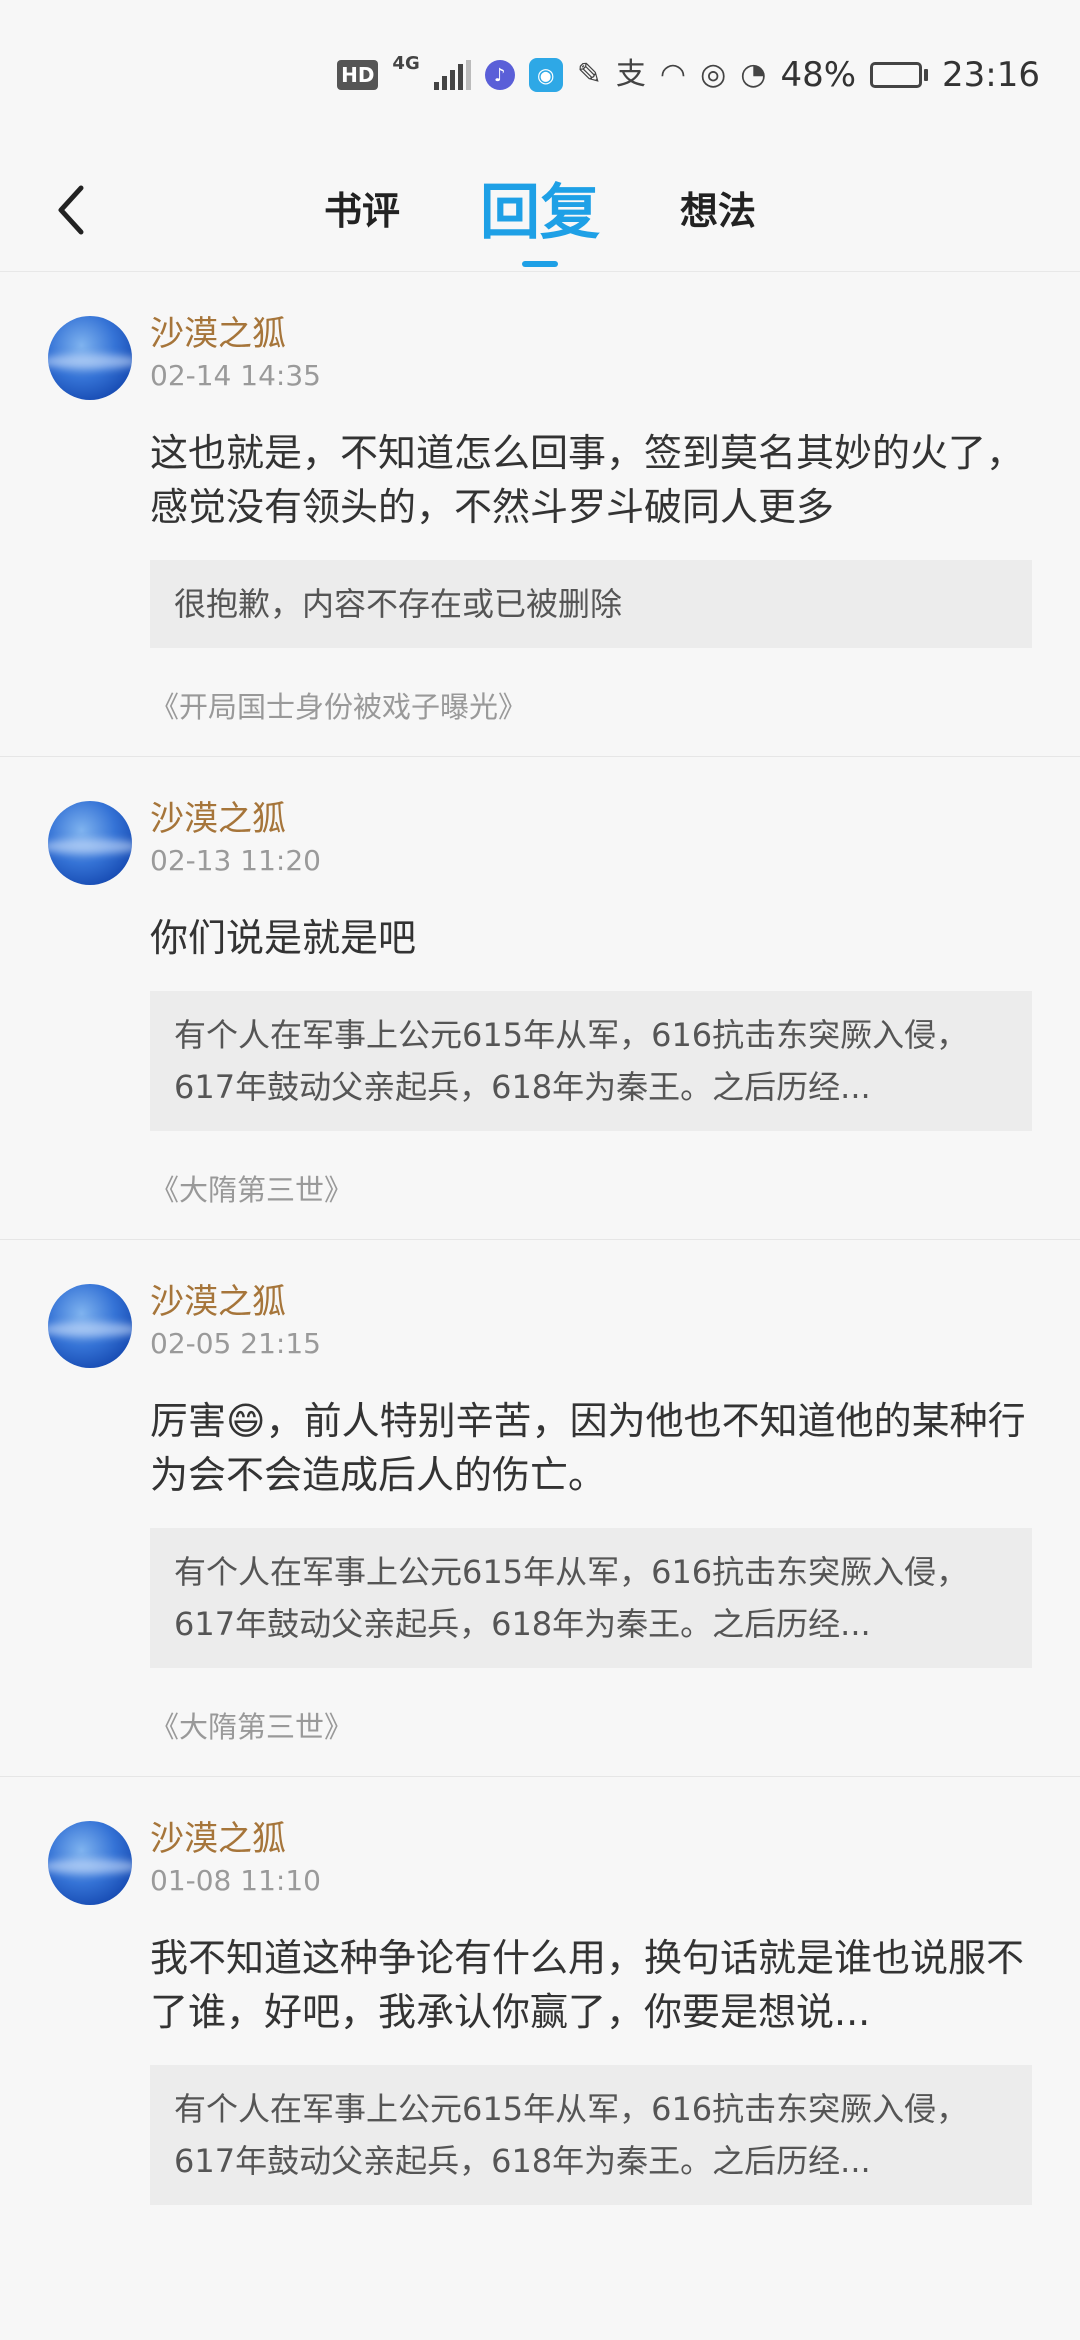  I want to click on battery-icon, so click(899, 75).